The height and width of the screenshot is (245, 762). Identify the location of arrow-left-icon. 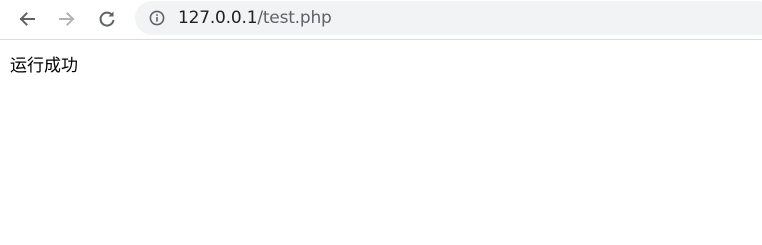
(27, 19).